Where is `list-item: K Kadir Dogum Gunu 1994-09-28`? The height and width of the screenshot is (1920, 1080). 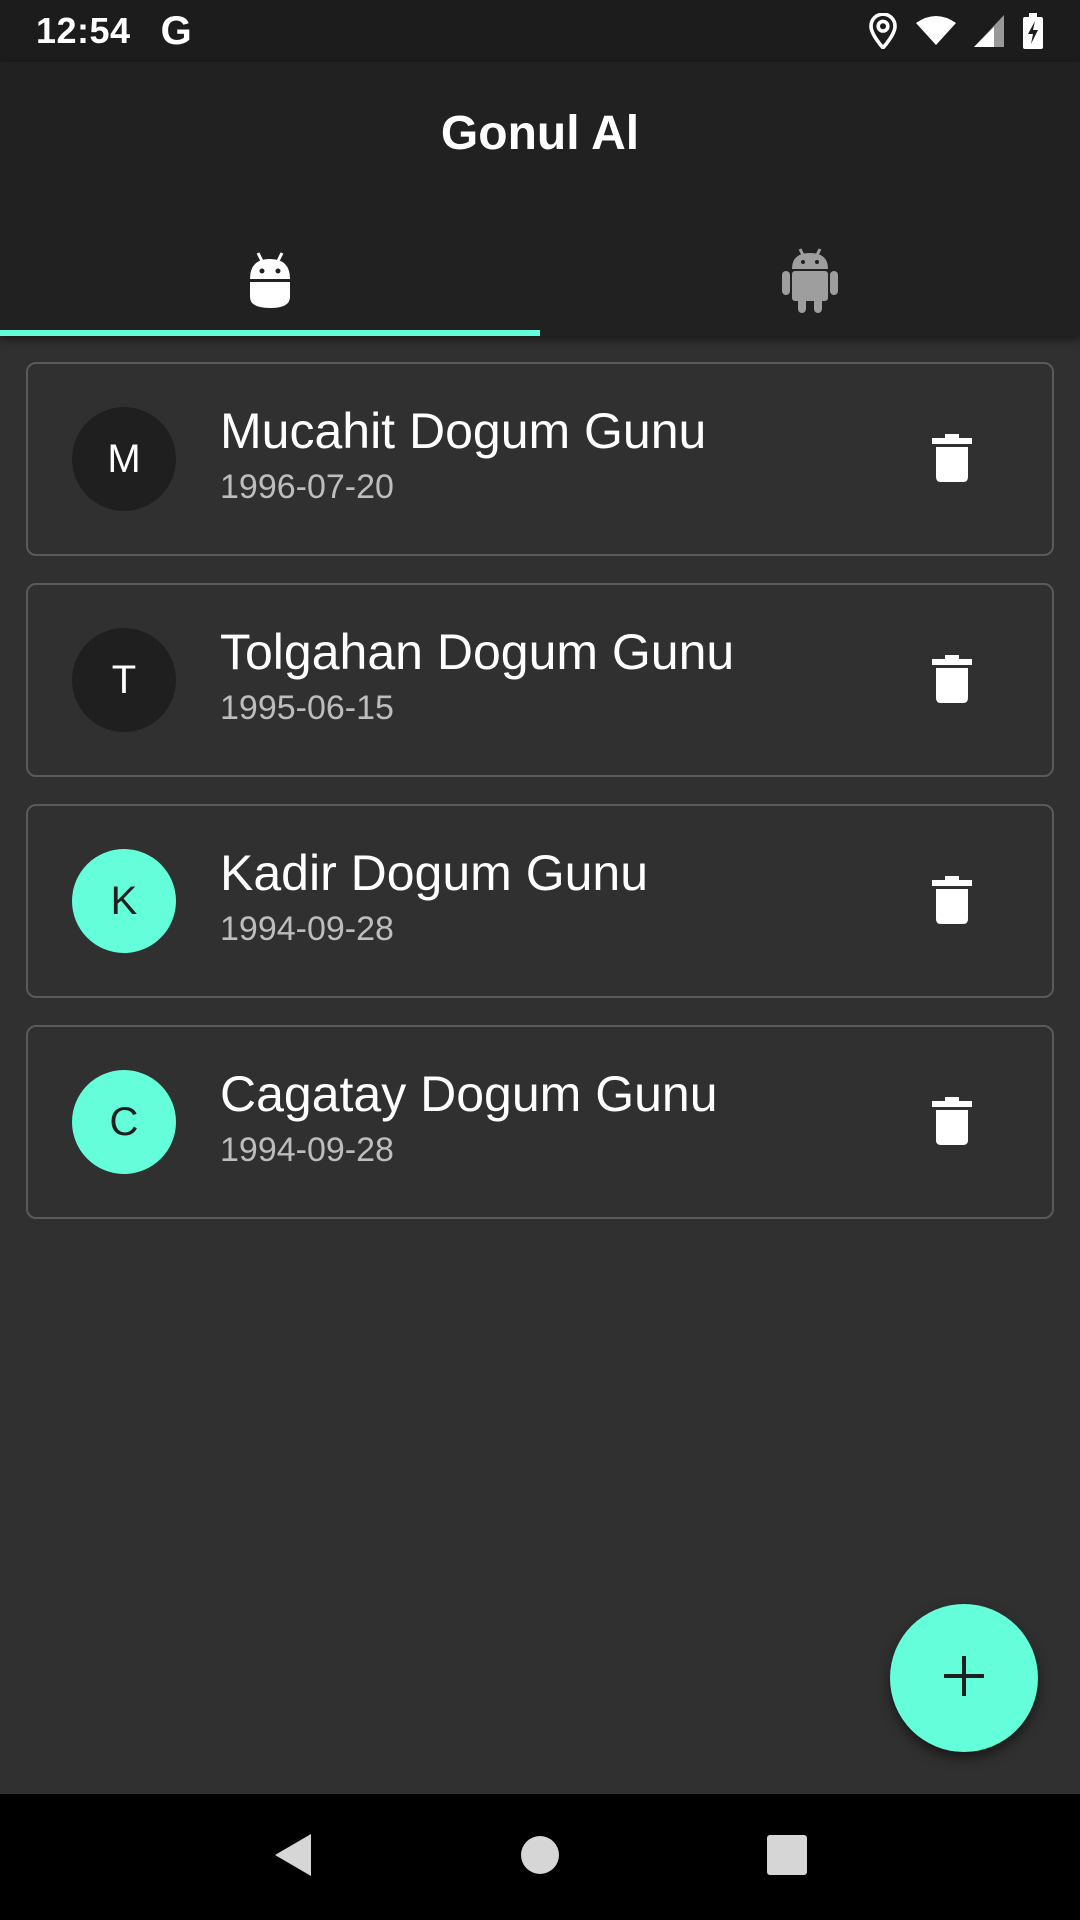
list-item: K Kadir Dogum Gunu 1994-09-28 is located at coordinates (540, 901).